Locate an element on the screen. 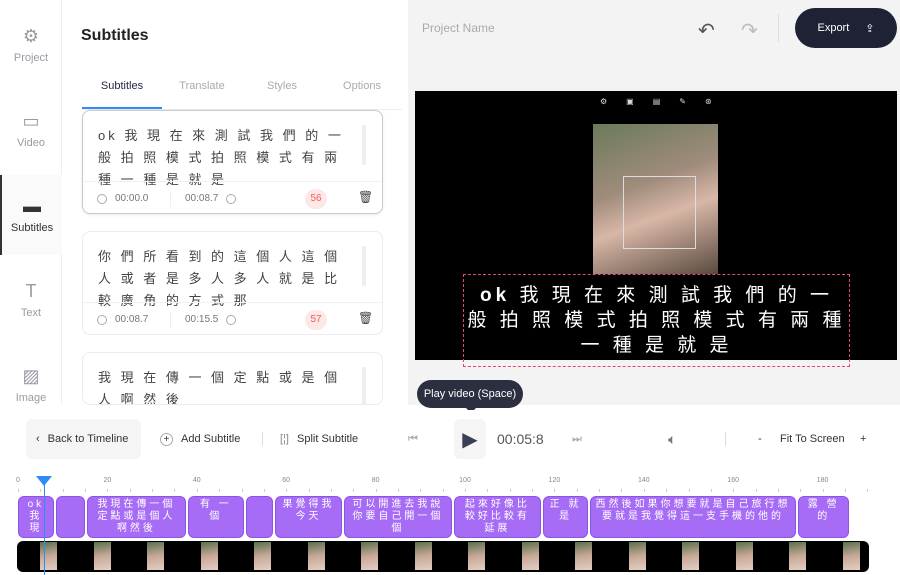 The width and height of the screenshot is (900, 575). sidebar-item-text: T Text is located at coordinates (31, 300).